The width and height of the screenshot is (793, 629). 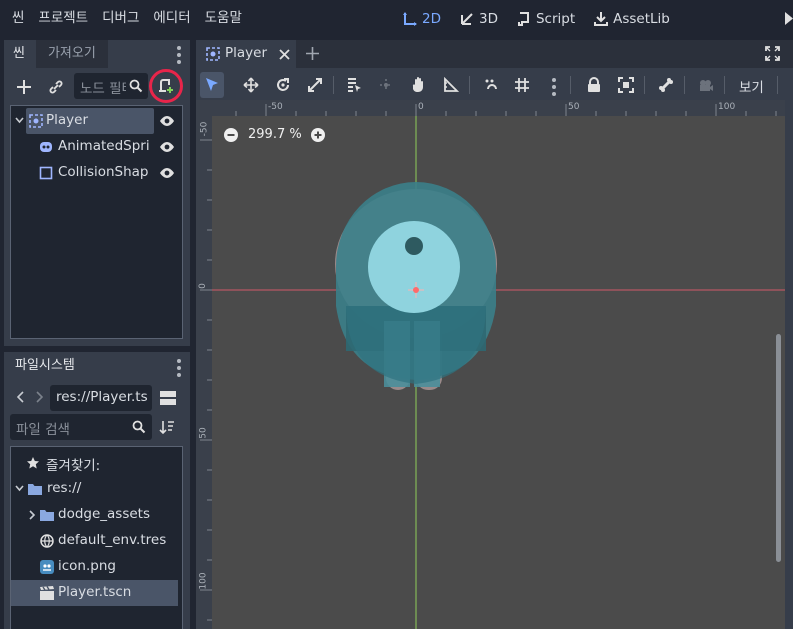 I want to click on distraction-free-icon, so click(x=772, y=53).